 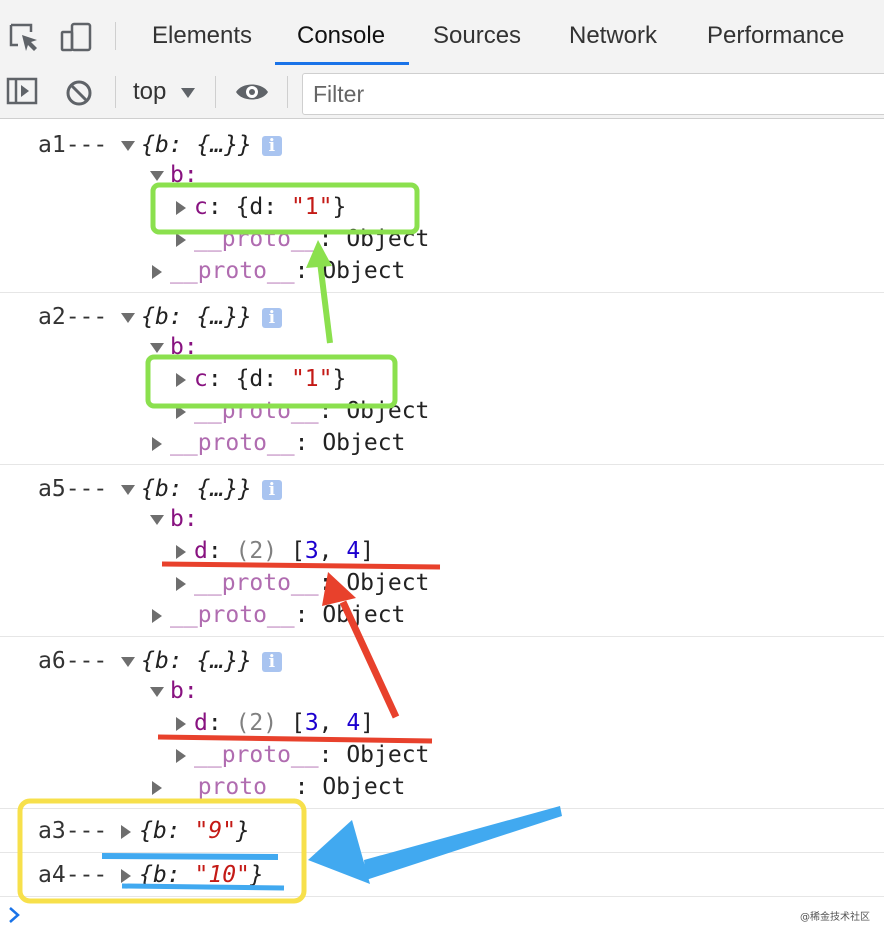 What do you see at coordinates (202, 36) in the screenshot?
I see `tab-elements: Elements` at bounding box center [202, 36].